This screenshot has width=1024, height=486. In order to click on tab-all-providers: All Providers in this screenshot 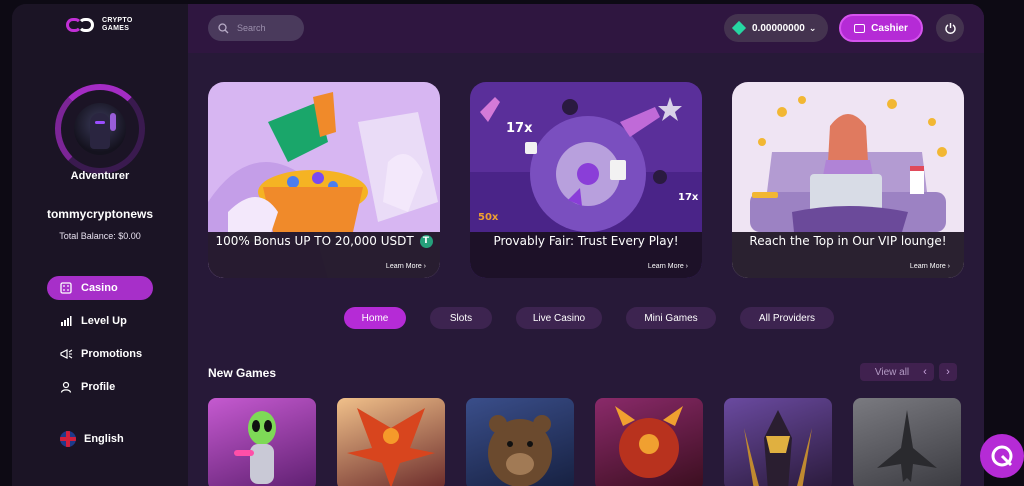, I will do `click(787, 318)`.